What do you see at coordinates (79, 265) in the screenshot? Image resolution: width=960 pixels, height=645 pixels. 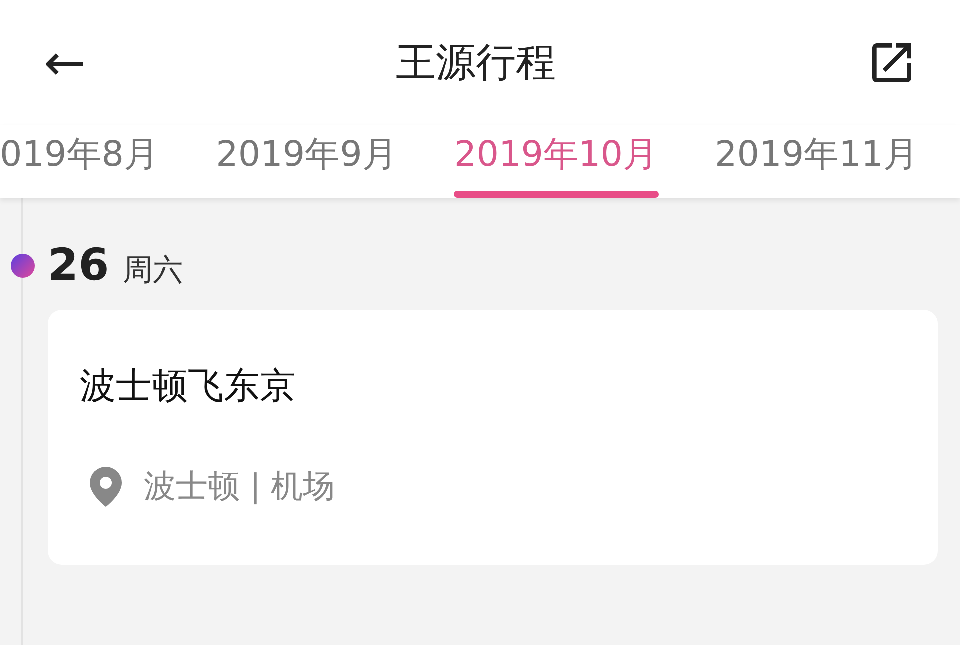 I see `day-number: 26` at bounding box center [79, 265].